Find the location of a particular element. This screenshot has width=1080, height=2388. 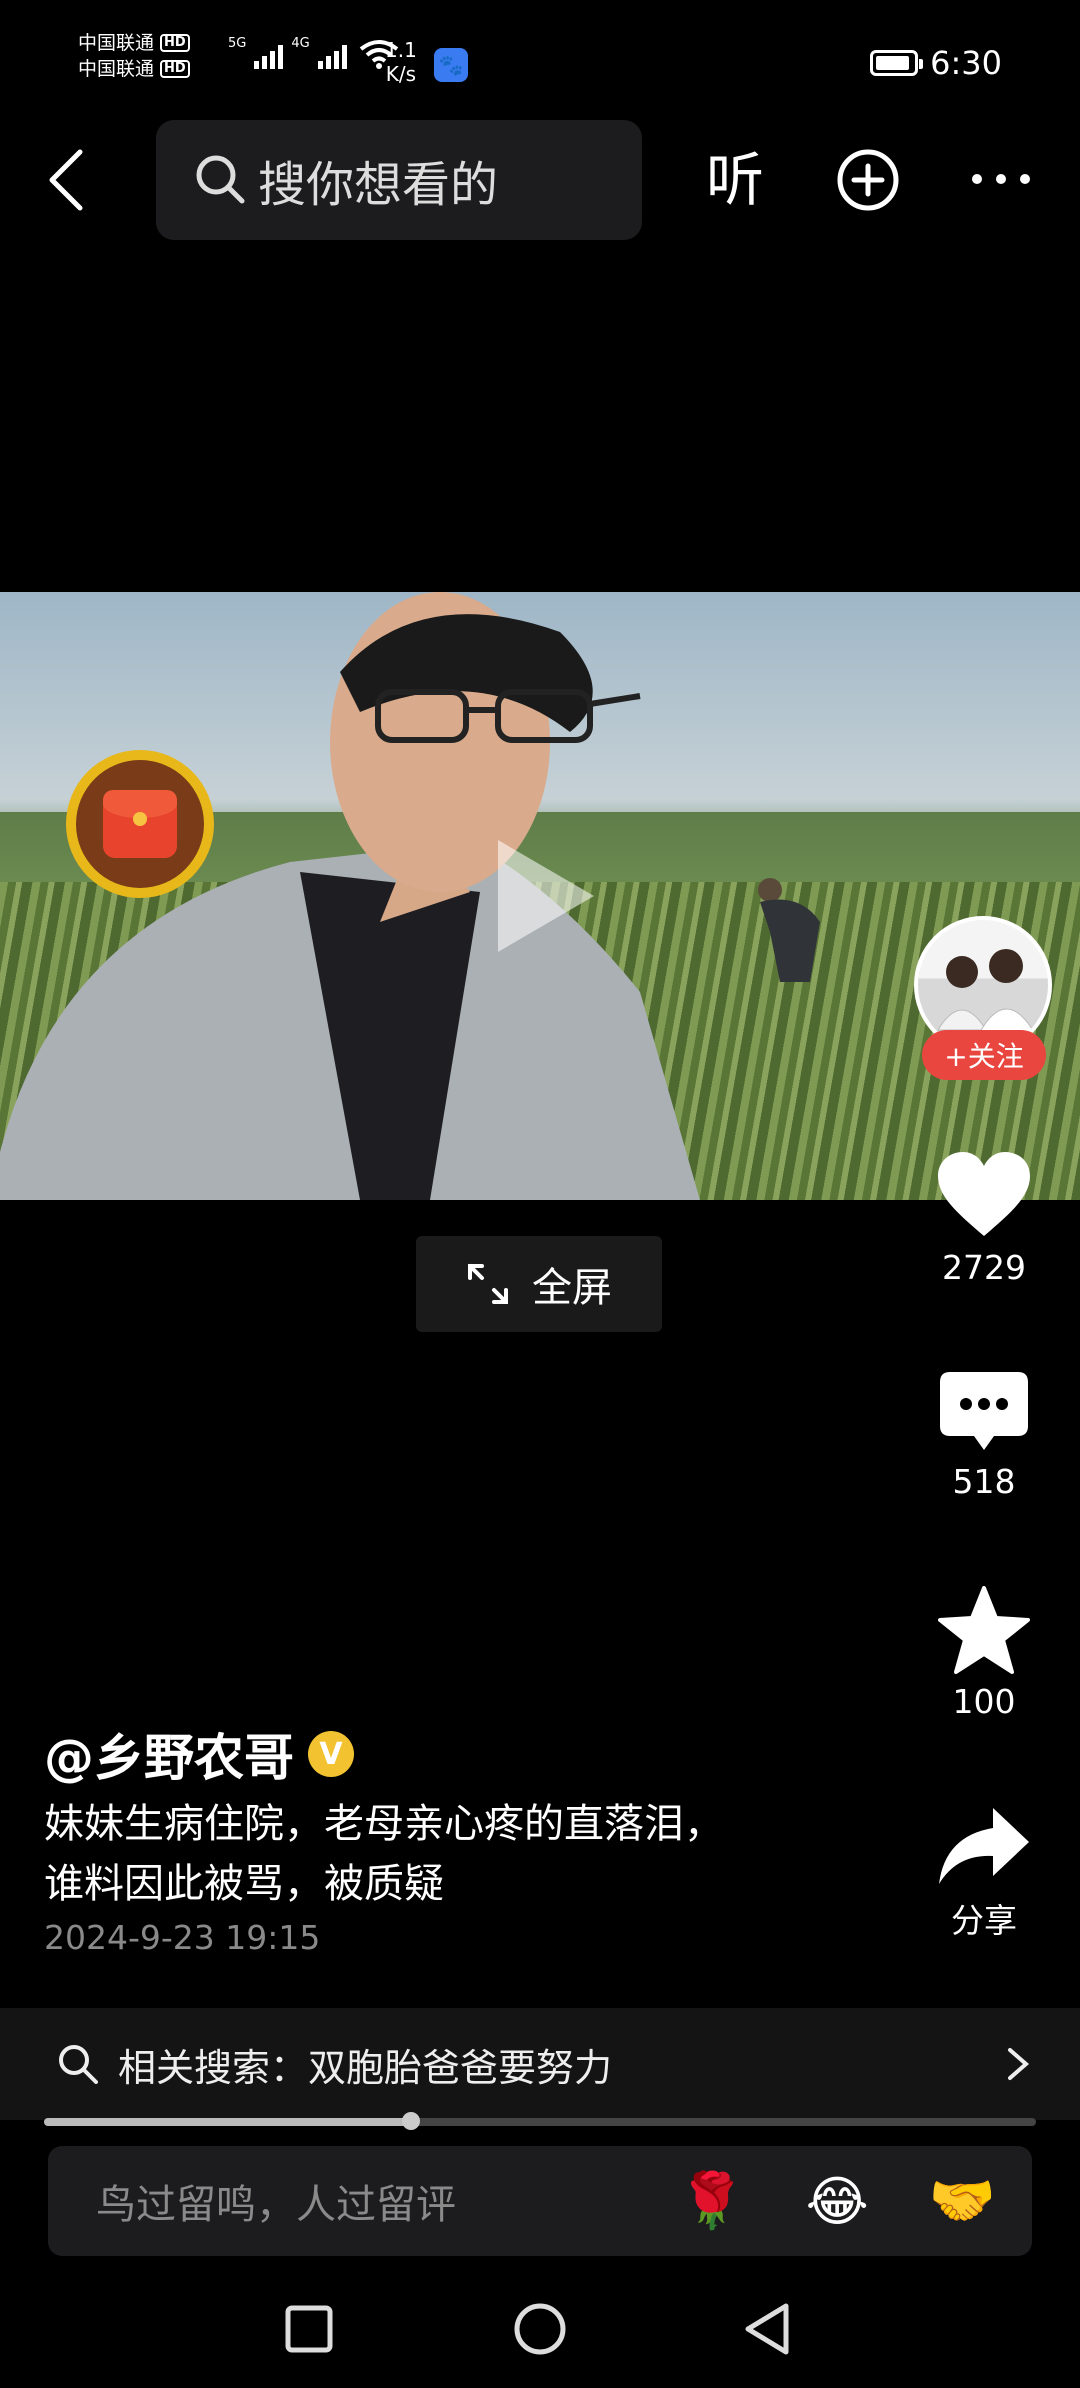

red-packet-button is located at coordinates (140, 824).